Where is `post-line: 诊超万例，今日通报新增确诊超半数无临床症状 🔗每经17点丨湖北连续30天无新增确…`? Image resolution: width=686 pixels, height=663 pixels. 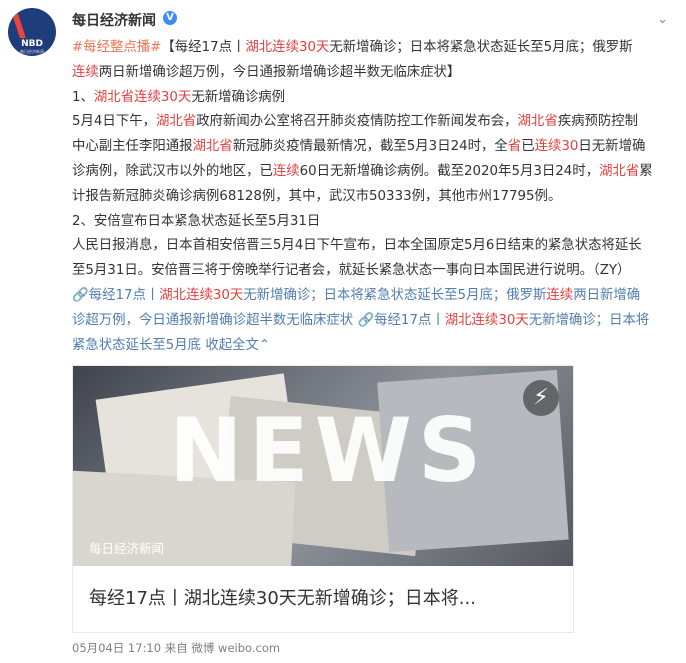
post-line: 诊超万例，今日通报新增确诊超半数无临床症状 🔗每经17点丨湖北连续30天无新增确… is located at coordinates (372, 321).